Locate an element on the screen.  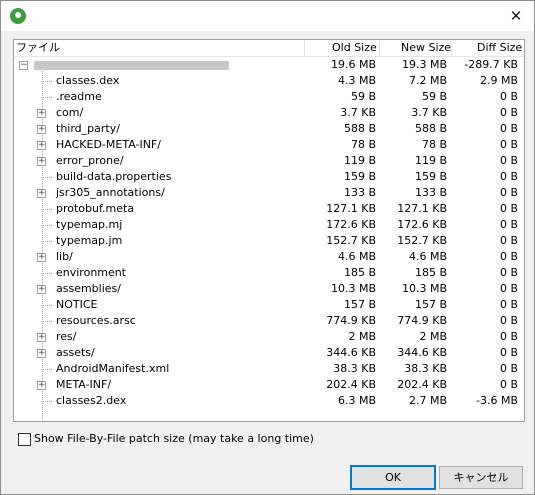
old-size: 133 B is located at coordinates (359, 192).